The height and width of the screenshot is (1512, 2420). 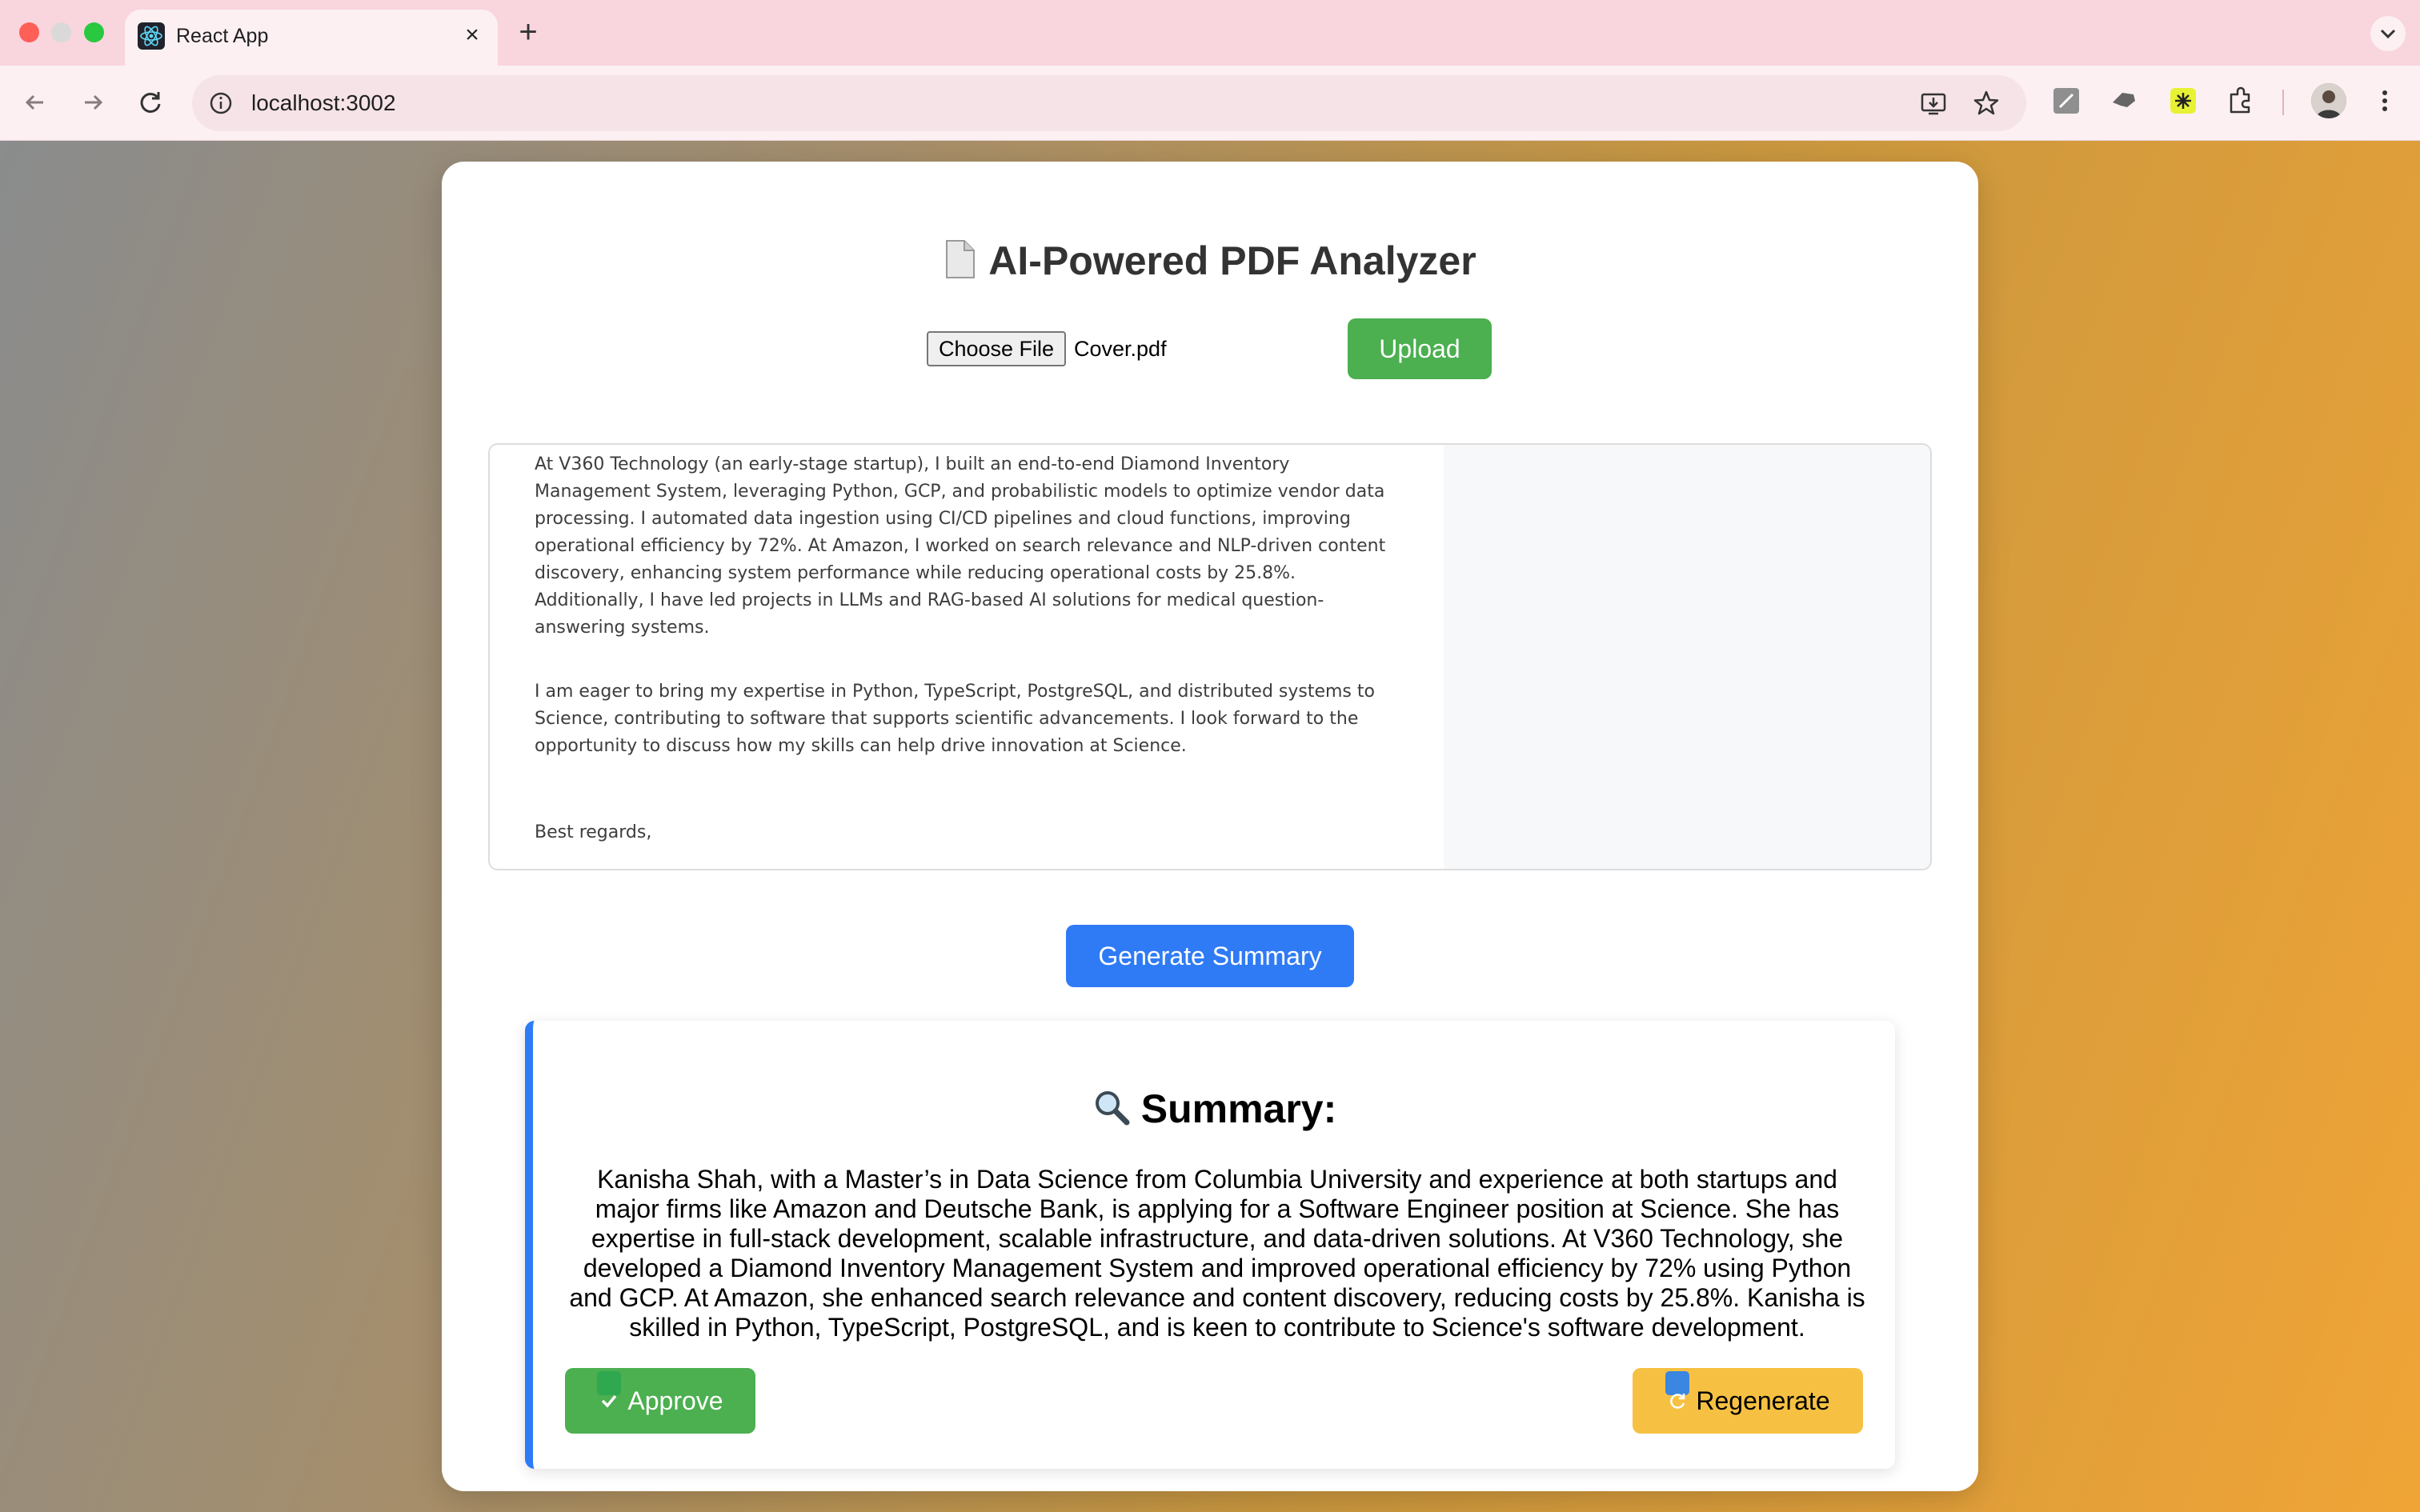 I want to click on browser-tab-bar: React App × +, so click(x=1210, y=33).